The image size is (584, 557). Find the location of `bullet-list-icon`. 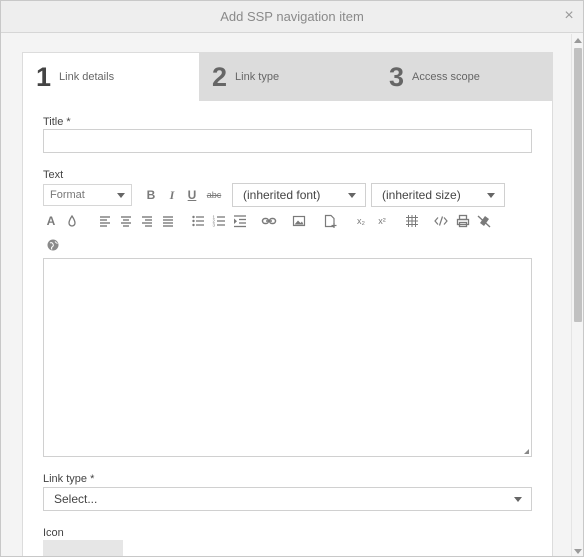

bullet-list-icon is located at coordinates (198, 221).